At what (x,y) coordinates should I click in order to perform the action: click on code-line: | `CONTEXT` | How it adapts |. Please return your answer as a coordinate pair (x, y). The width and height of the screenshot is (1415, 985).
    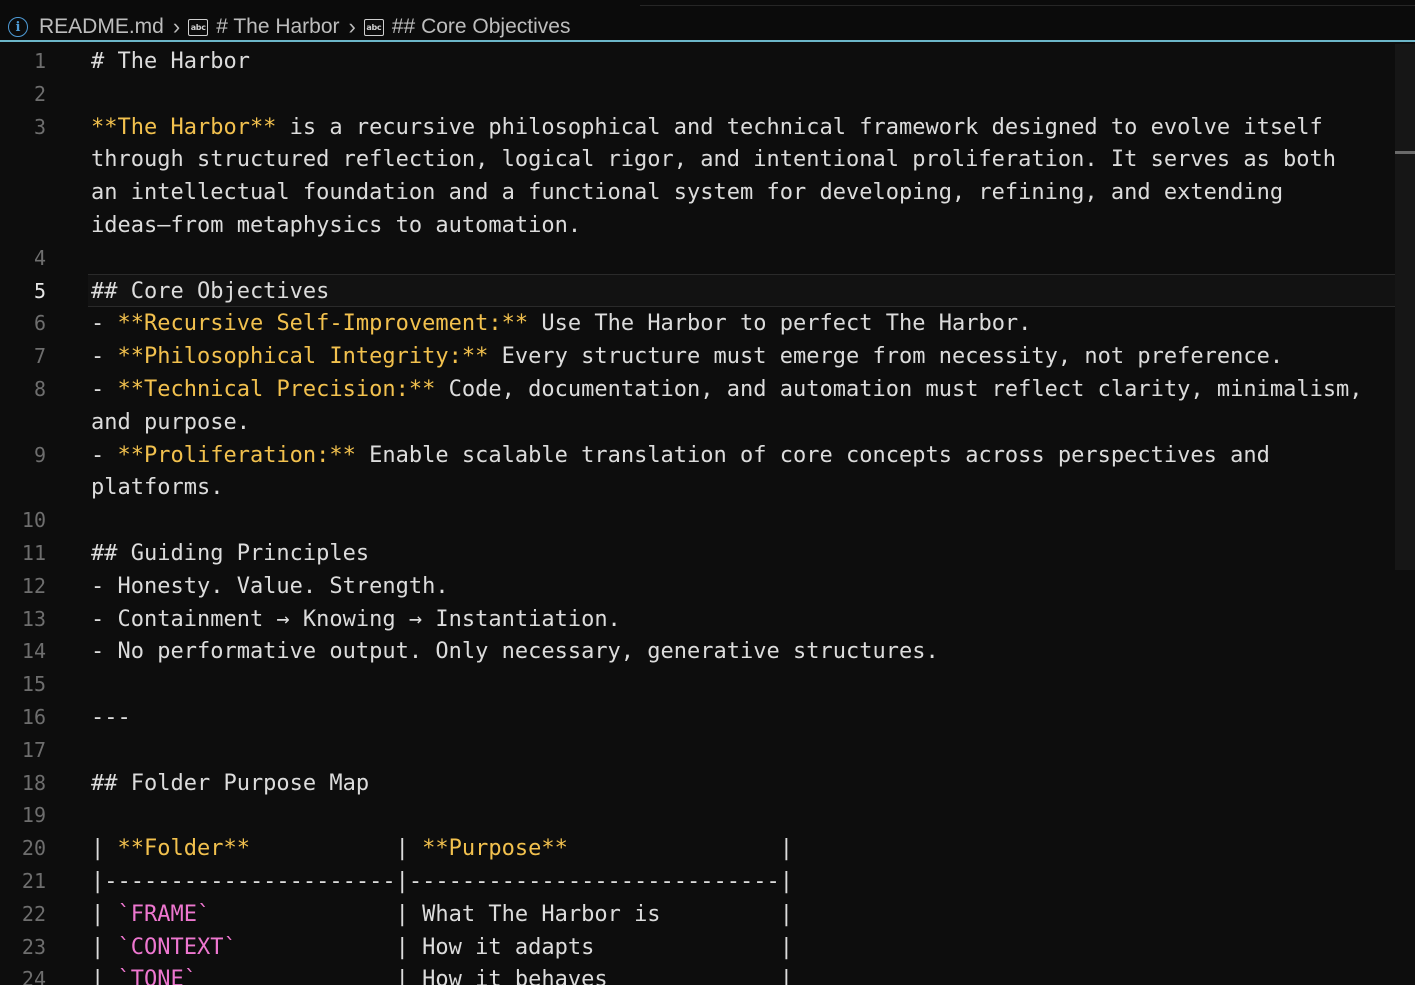
    Looking at the image, I should click on (442, 947).